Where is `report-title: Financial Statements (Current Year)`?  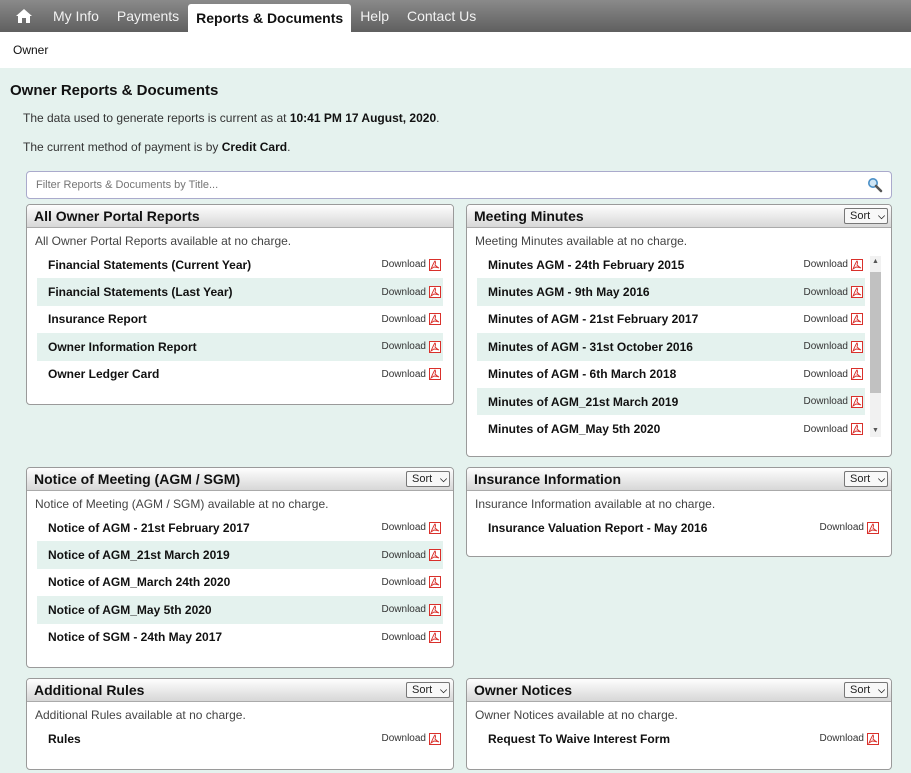
report-title: Financial Statements (Current Year) is located at coordinates (150, 264).